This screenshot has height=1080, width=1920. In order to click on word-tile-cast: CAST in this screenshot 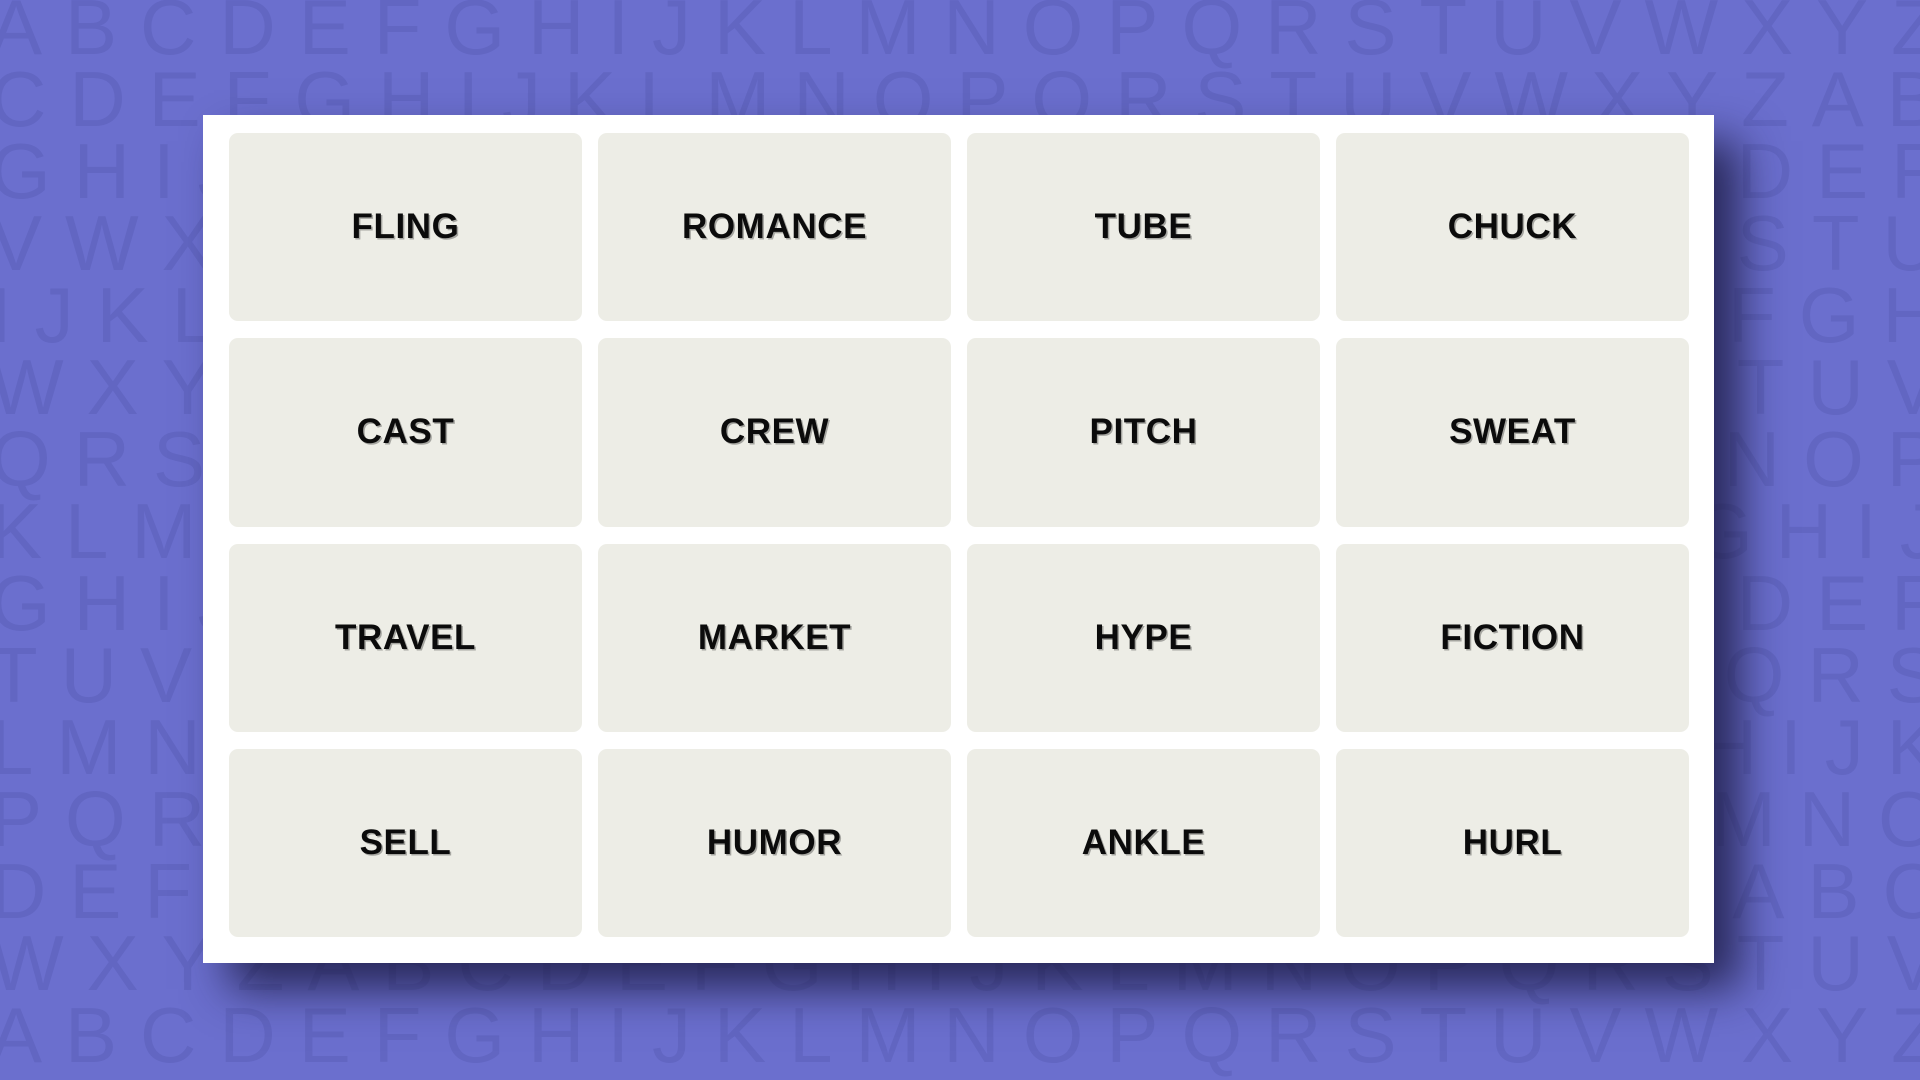, I will do `click(405, 432)`.